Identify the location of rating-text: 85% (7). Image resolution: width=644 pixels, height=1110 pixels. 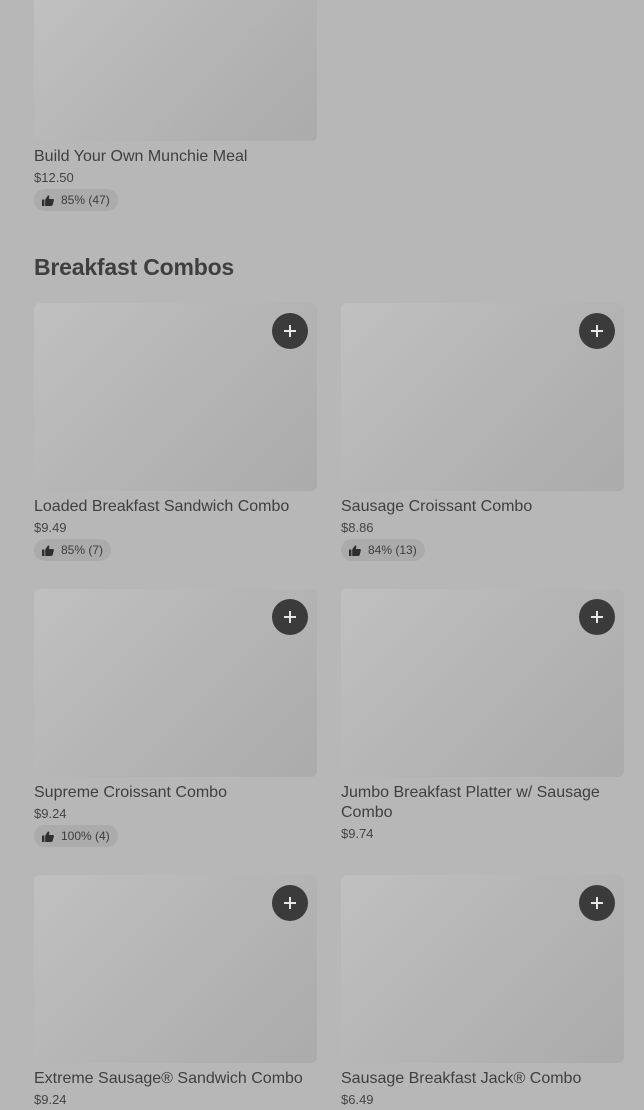
(82, 550).